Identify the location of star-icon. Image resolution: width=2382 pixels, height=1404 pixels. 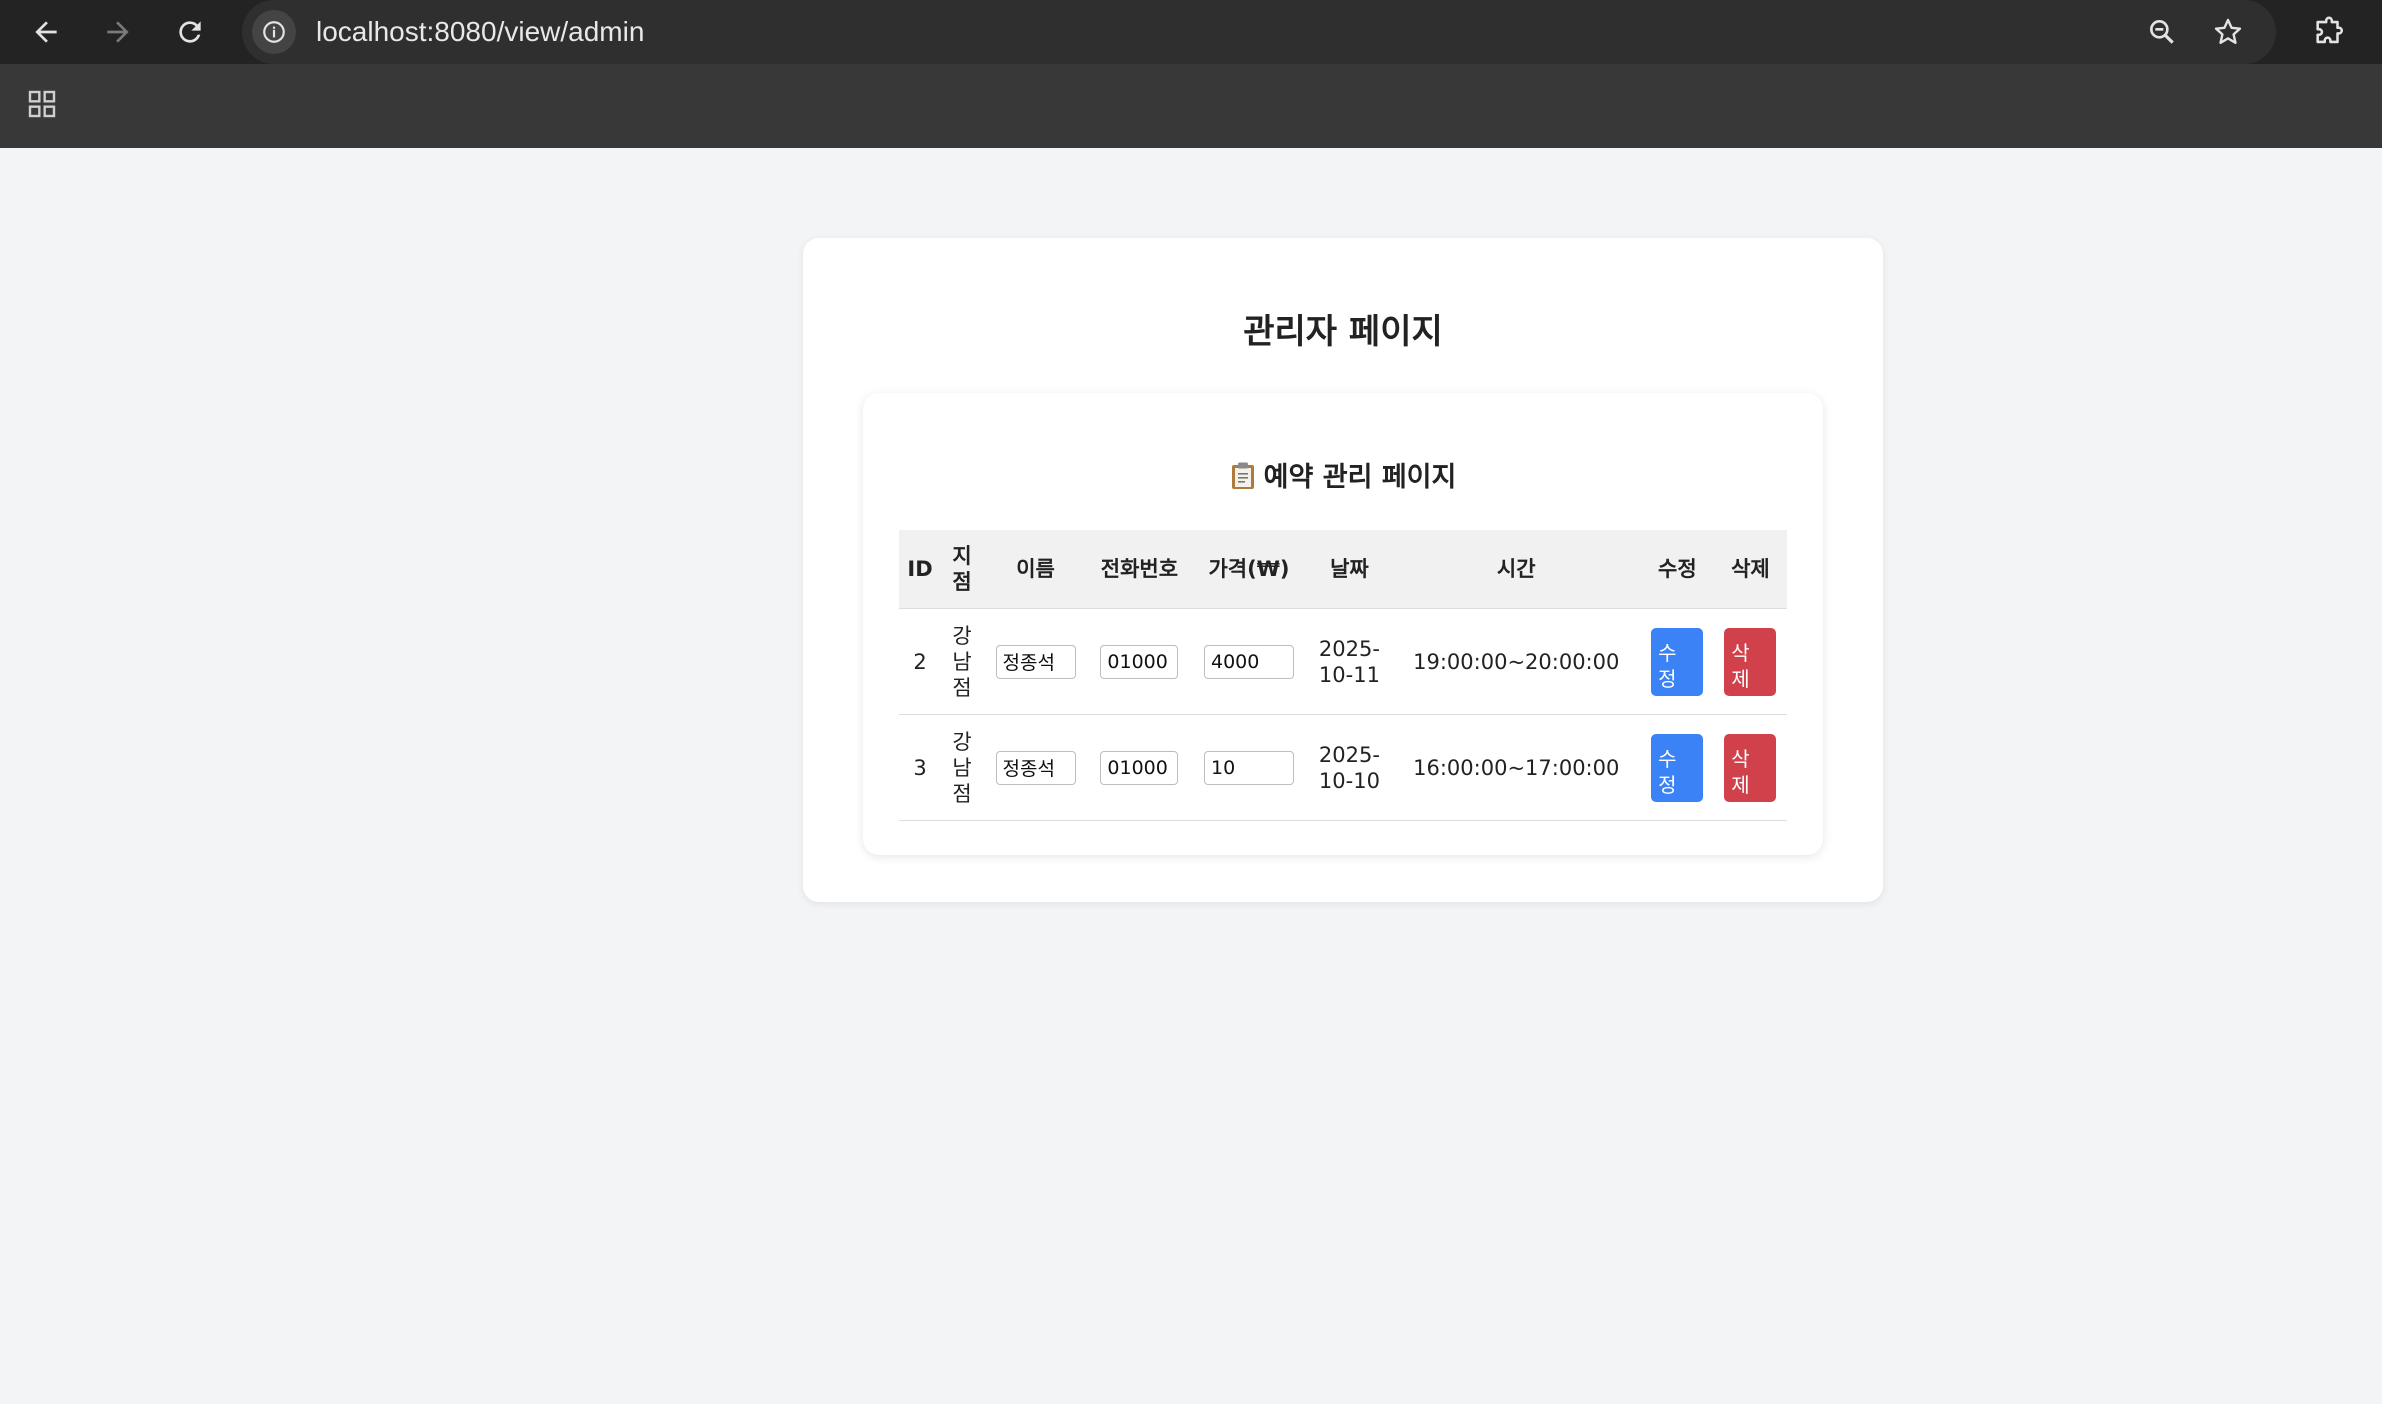
(2228, 31).